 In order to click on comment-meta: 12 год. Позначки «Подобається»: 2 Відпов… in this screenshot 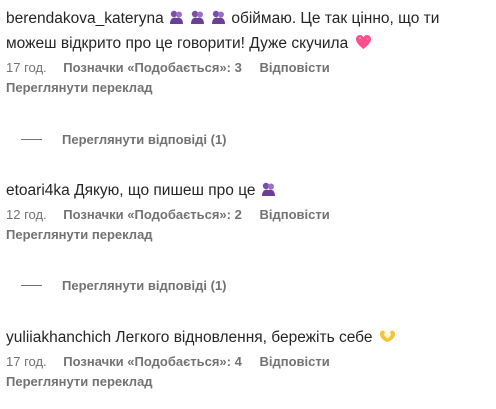, I will do `click(248, 215)`.